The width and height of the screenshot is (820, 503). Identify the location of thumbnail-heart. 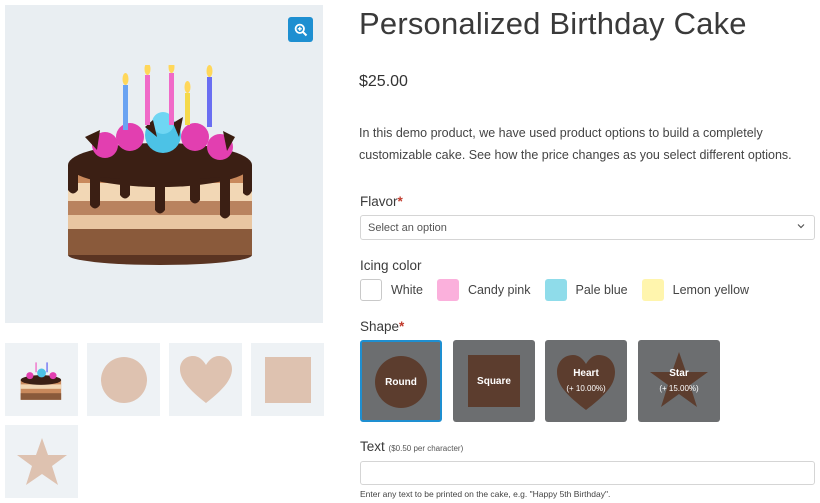
(205, 379).